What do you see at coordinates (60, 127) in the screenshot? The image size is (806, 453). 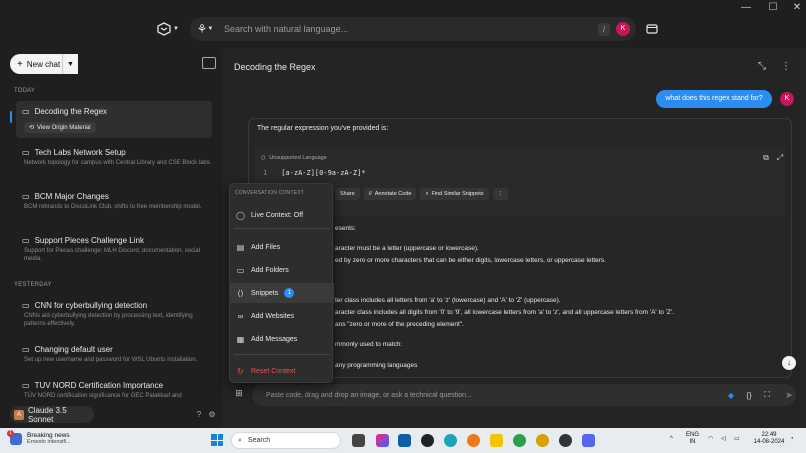 I see `view-origin-button: ⟲ View Origin Material` at bounding box center [60, 127].